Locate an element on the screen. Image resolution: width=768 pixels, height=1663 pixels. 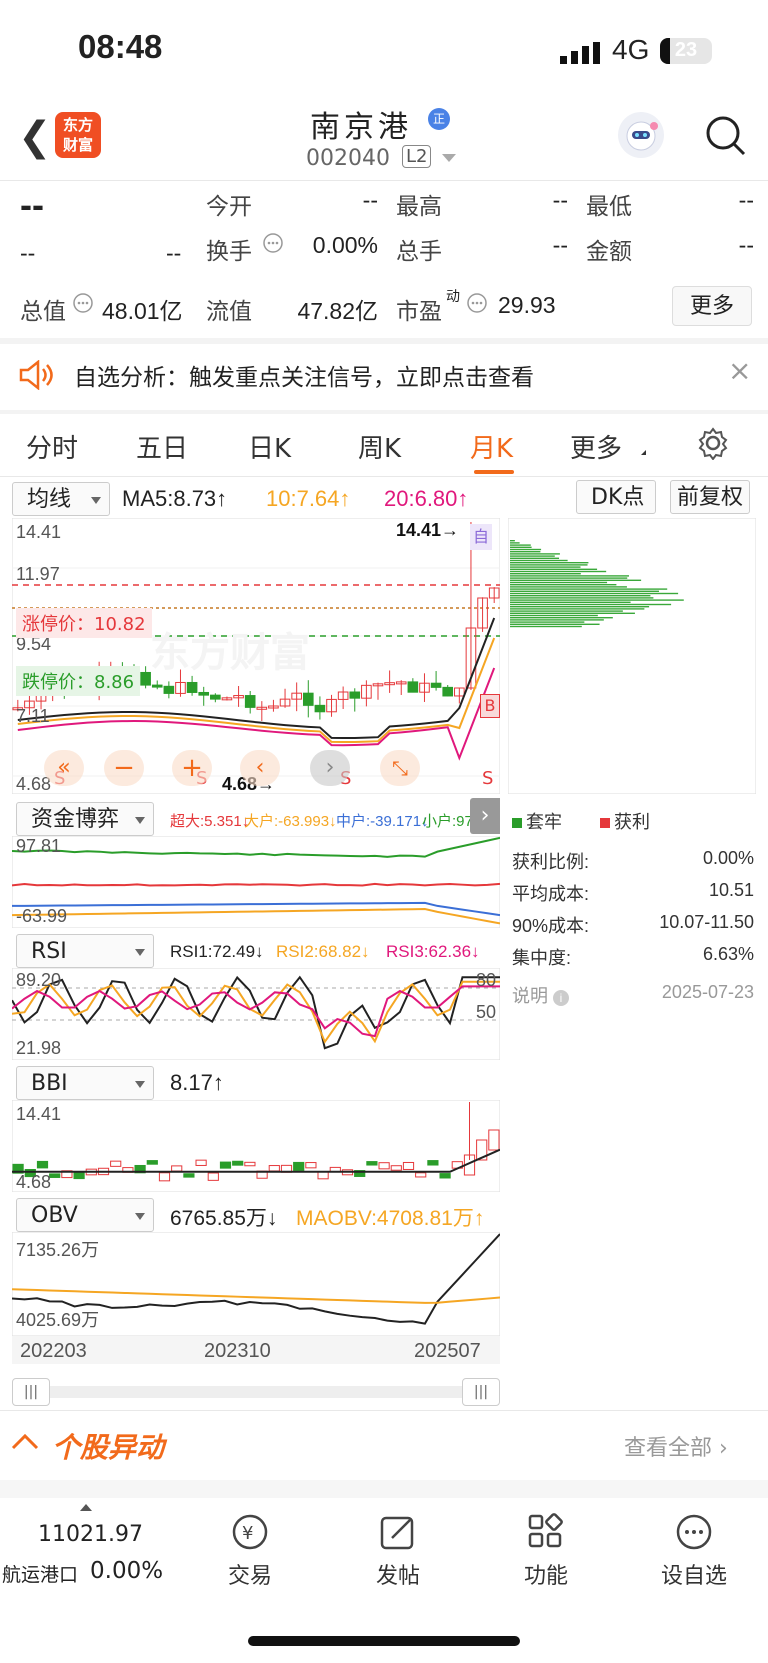
view-all-link: 查看全部 › is located at coordinates (676, 1446).